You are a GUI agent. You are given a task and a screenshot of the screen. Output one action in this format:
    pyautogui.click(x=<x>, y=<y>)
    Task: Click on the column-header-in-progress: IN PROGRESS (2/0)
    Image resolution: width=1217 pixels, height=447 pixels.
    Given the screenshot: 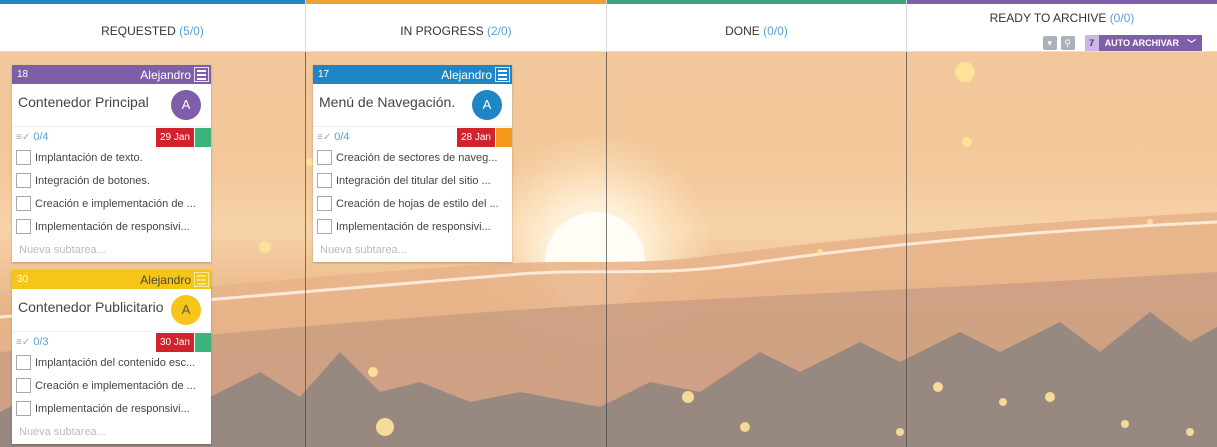 What is the action you would take?
    pyautogui.click(x=456, y=26)
    